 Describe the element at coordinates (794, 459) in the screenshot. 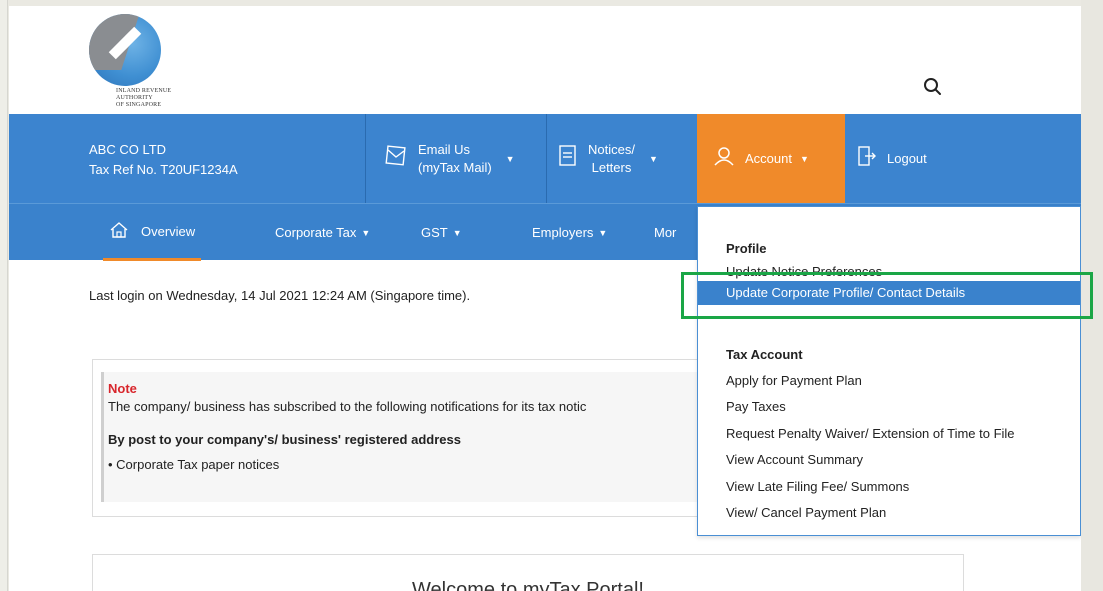

I see `menu-item-view-account-summary: View Account Summary` at that location.